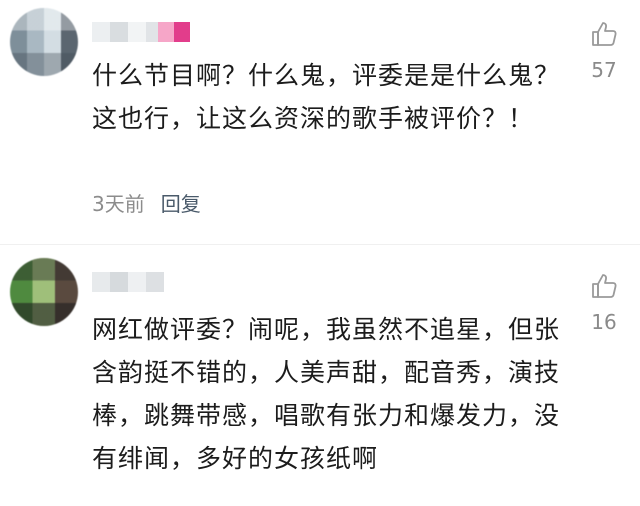 This screenshot has width=640, height=506. Describe the element at coordinates (174, 32) in the screenshot. I see `user-badge` at that location.